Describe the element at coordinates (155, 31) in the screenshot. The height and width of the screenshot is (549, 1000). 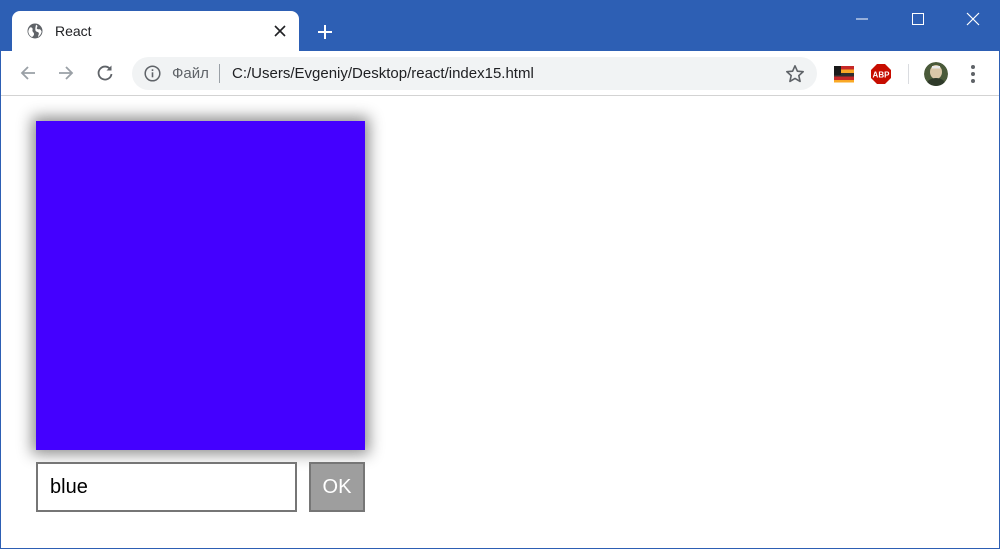
I see `browser-tab: React` at that location.